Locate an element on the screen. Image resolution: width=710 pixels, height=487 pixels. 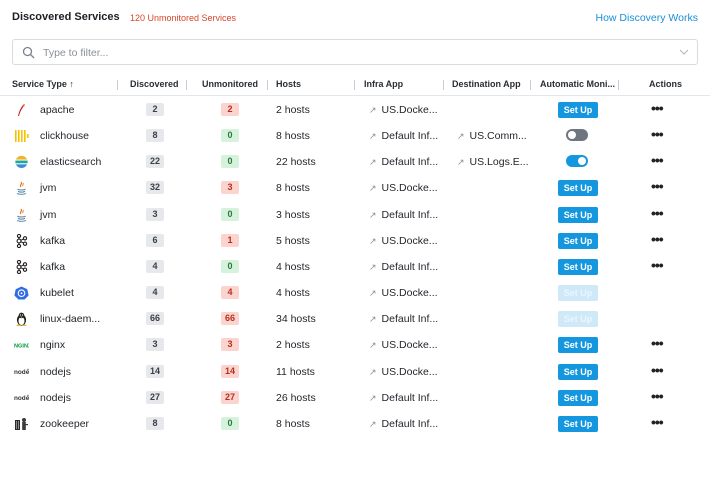
column-service-type: Service Type ↑ is located at coordinates (43, 84).